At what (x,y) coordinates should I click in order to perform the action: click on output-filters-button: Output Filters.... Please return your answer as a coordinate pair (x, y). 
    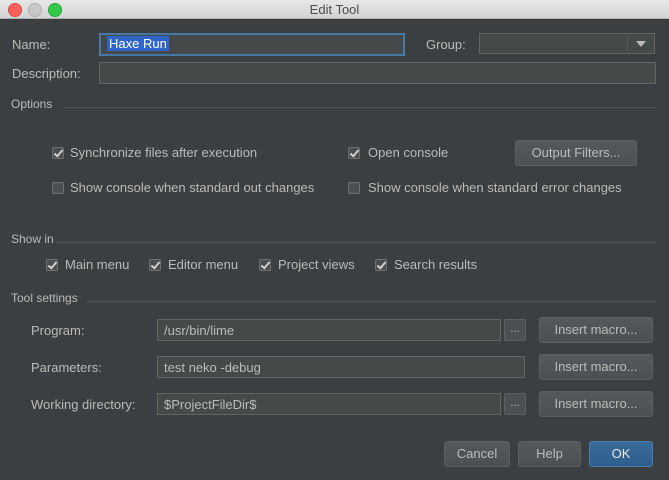
    Looking at the image, I should click on (576, 153).